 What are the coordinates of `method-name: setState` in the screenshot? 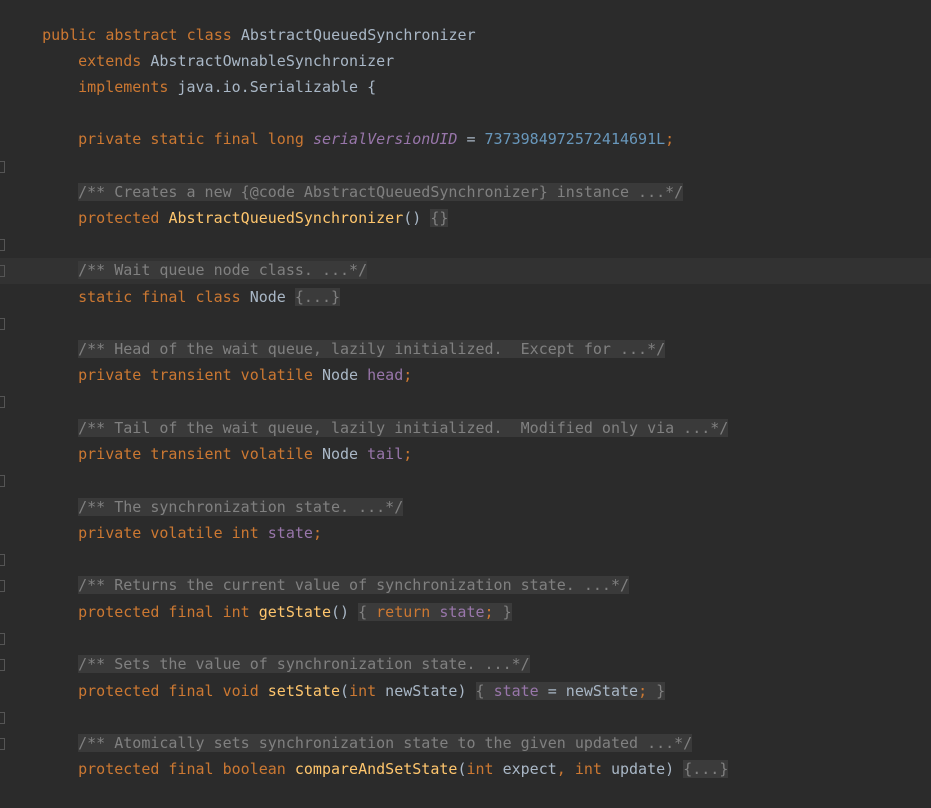 It's located at (304, 691).